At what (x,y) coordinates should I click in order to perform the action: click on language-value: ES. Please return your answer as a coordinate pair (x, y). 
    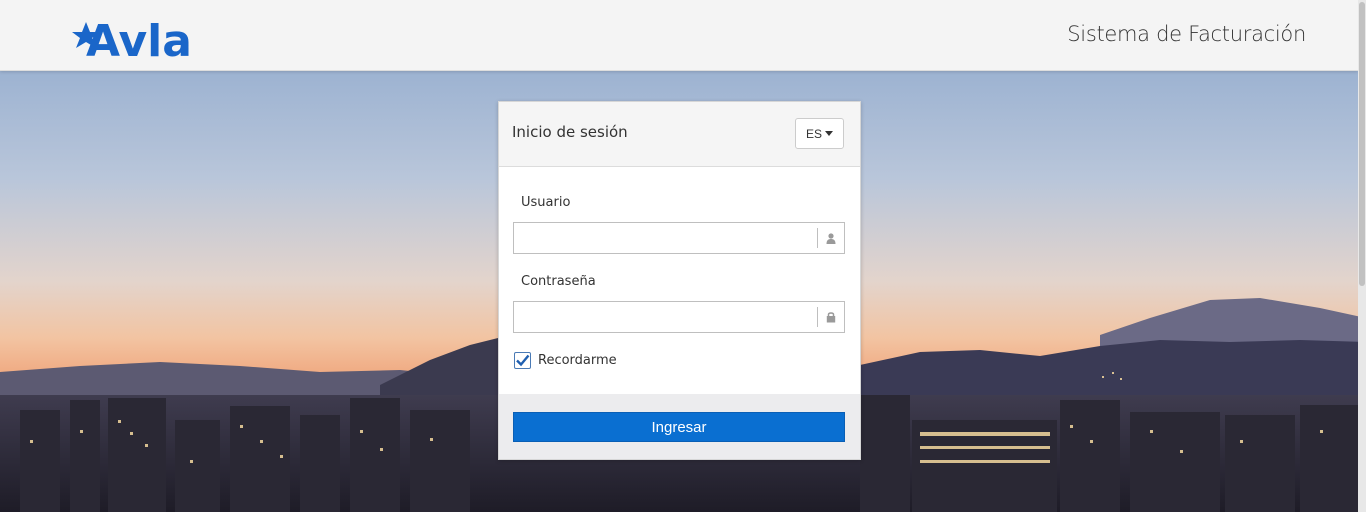
    Looking at the image, I should click on (813, 133).